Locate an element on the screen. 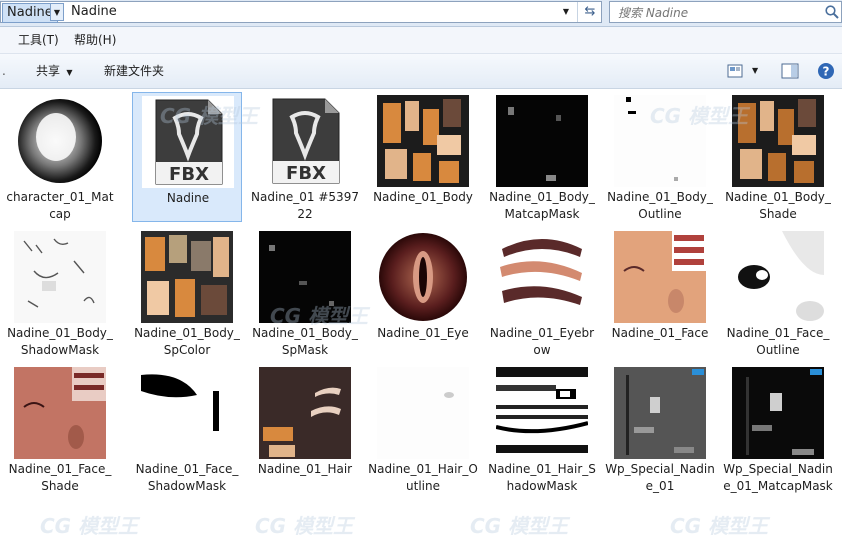 Image resolution: width=842 pixels, height=539 pixels. breadcrumb-arrow-icon: ▼ is located at coordinates (57, 12).